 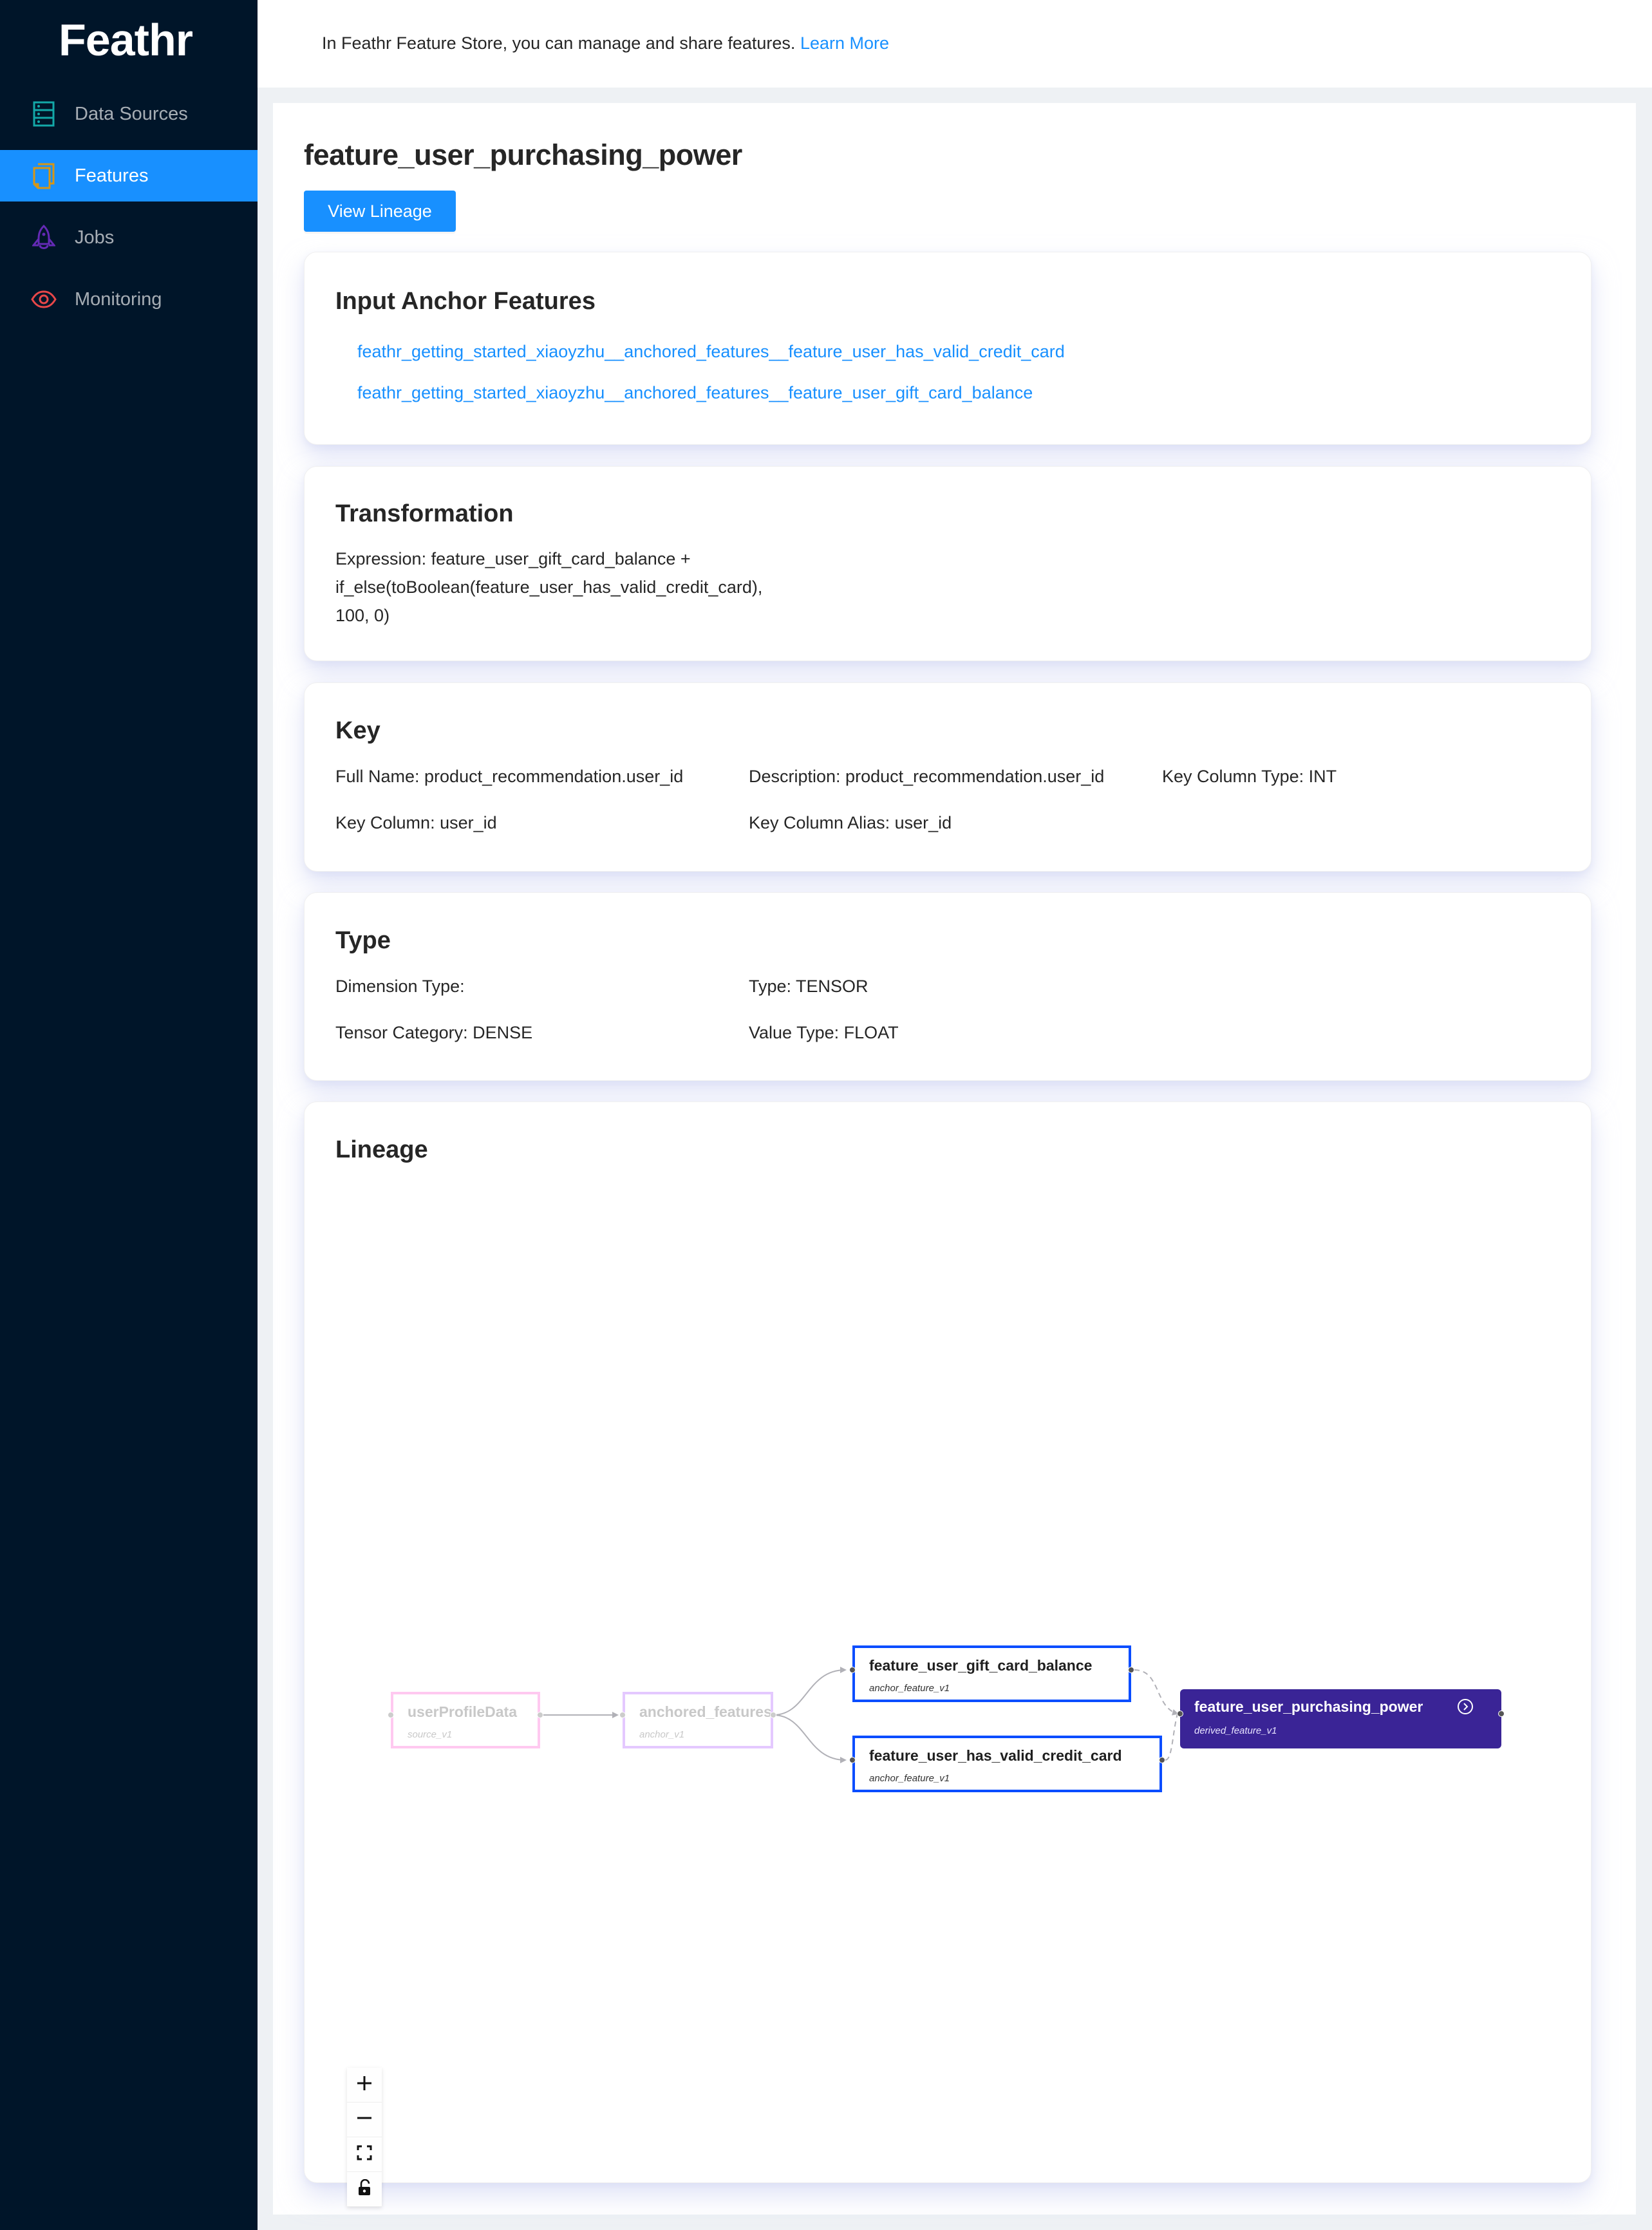 I want to click on unlock-icon, so click(x=364, y=2188).